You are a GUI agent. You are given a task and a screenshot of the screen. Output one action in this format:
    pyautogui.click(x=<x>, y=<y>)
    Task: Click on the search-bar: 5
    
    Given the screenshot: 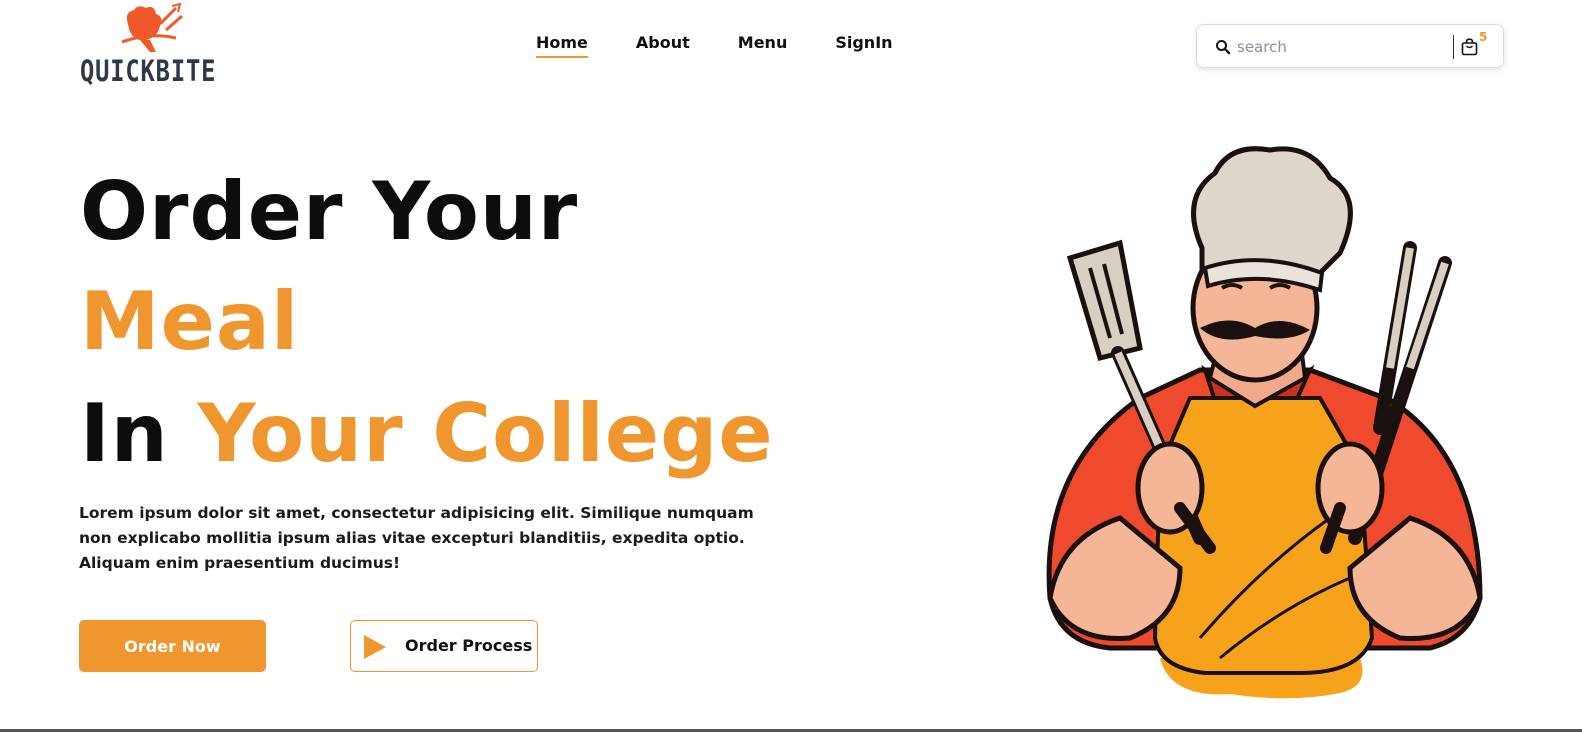 What is the action you would take?
    pyautogui.click(x=1350, y=46)
    